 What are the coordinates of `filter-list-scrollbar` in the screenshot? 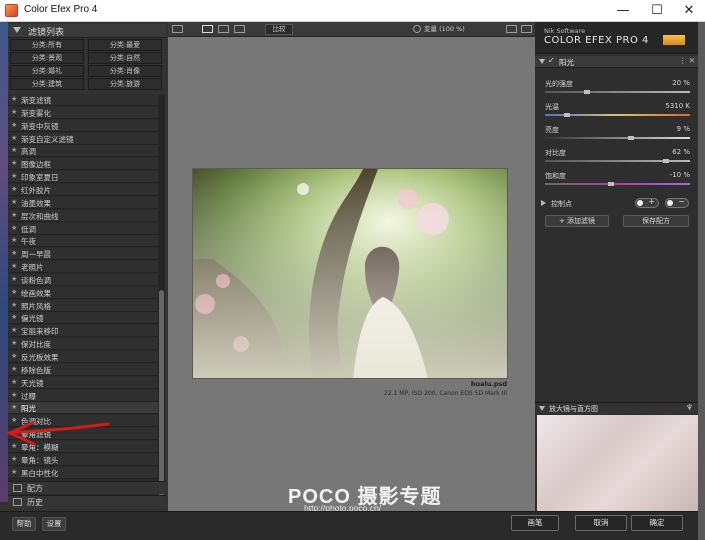 It's located at (161, 296).